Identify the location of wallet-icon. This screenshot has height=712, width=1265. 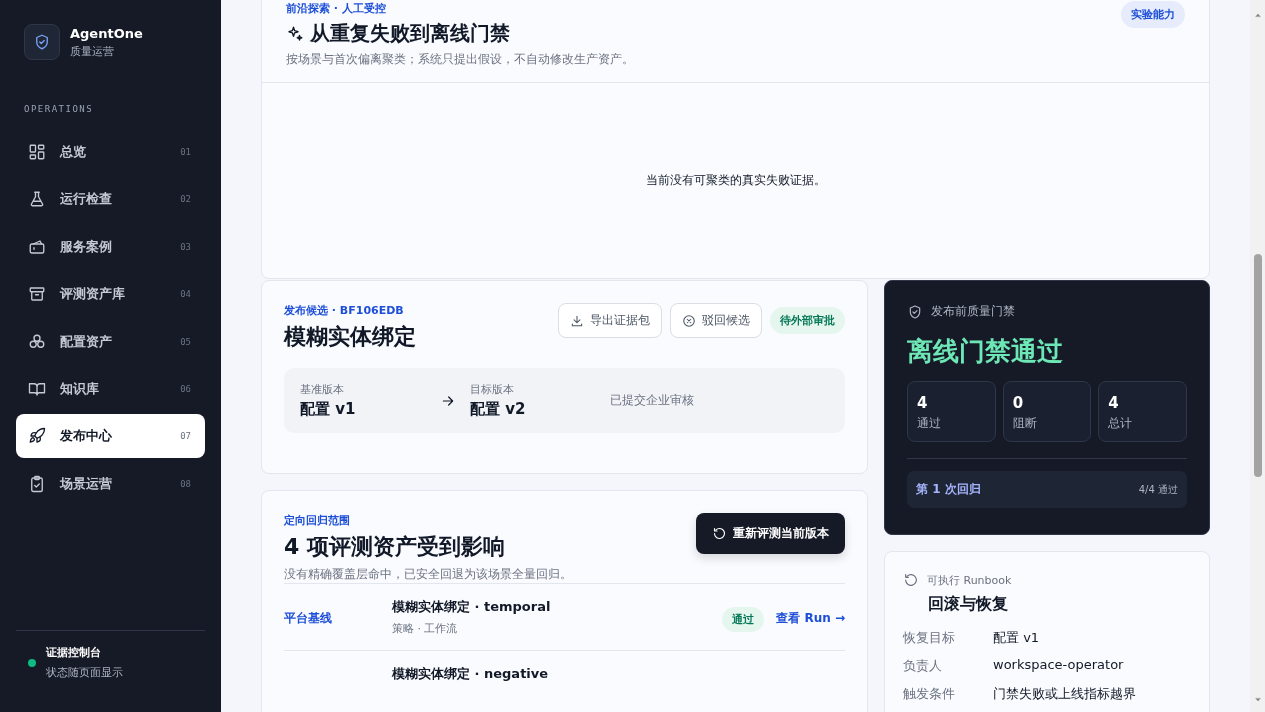
(37, 246).